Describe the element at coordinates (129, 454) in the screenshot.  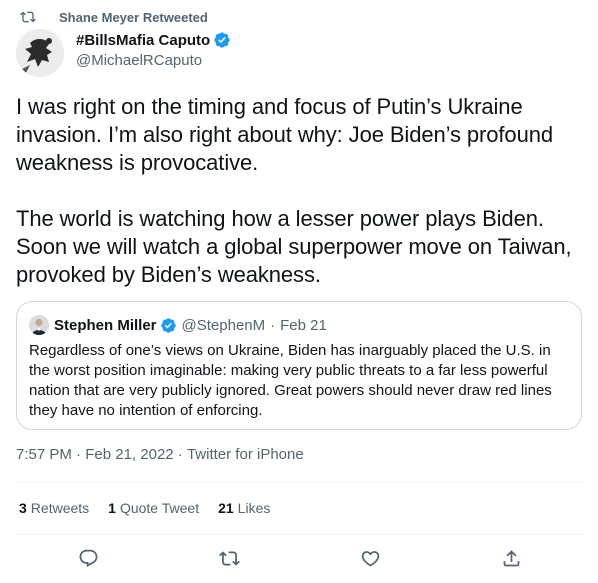
I see `tweet-date: Feb 21, 2022` at that location.